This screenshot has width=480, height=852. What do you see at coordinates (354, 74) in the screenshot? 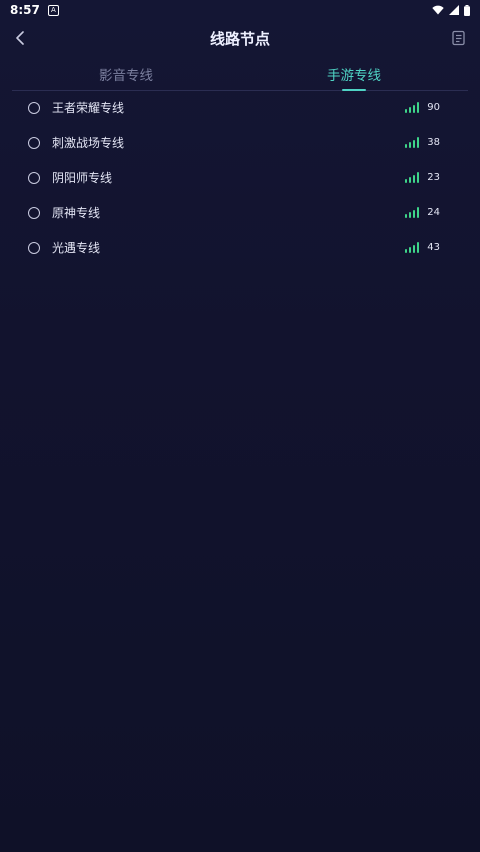
I see `tab-mobile-games: 手游专线` at bounding box center [354, 74].